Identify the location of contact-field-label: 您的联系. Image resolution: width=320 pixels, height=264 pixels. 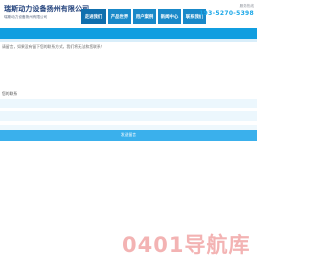
(10, 93).